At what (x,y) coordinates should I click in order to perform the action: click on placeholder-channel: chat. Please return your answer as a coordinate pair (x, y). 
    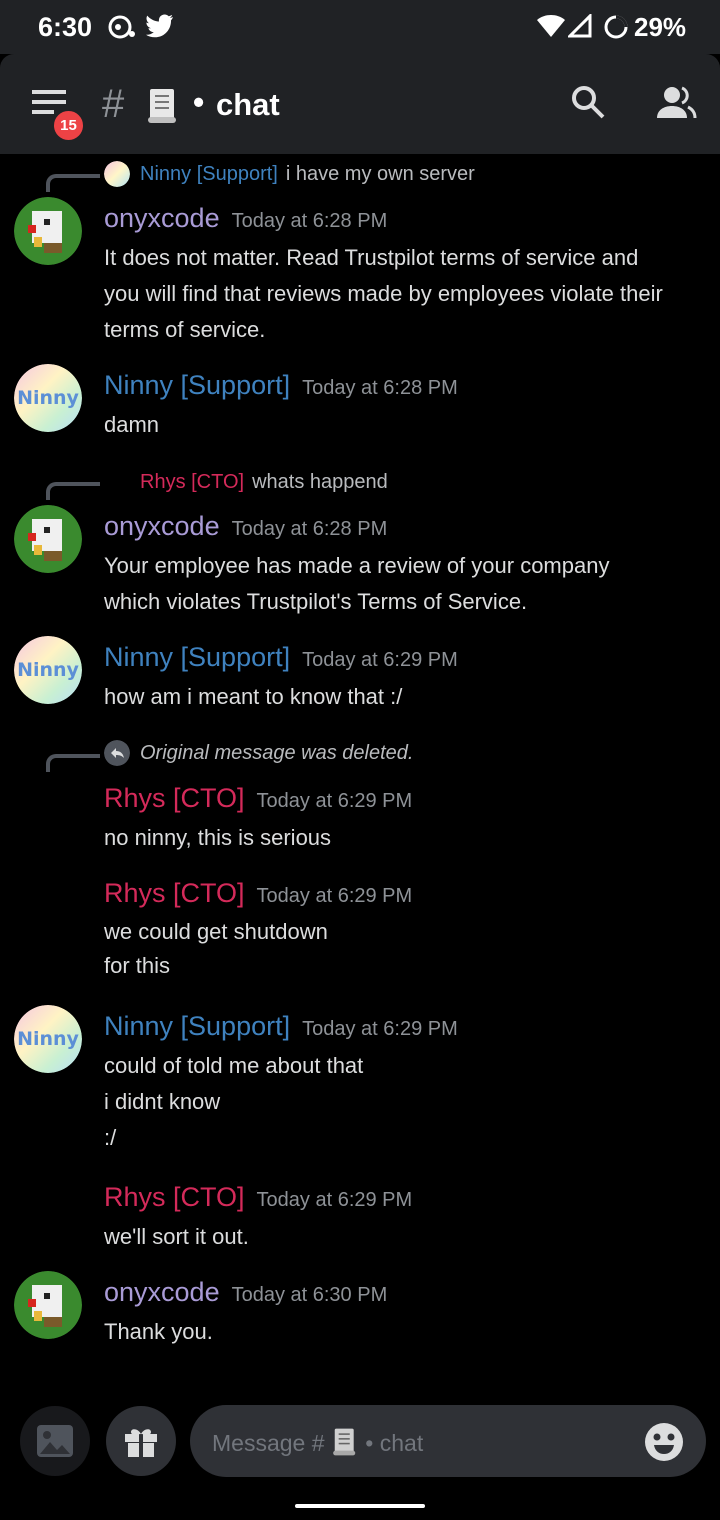
    Looking at the image, I should click on (401, 1443).